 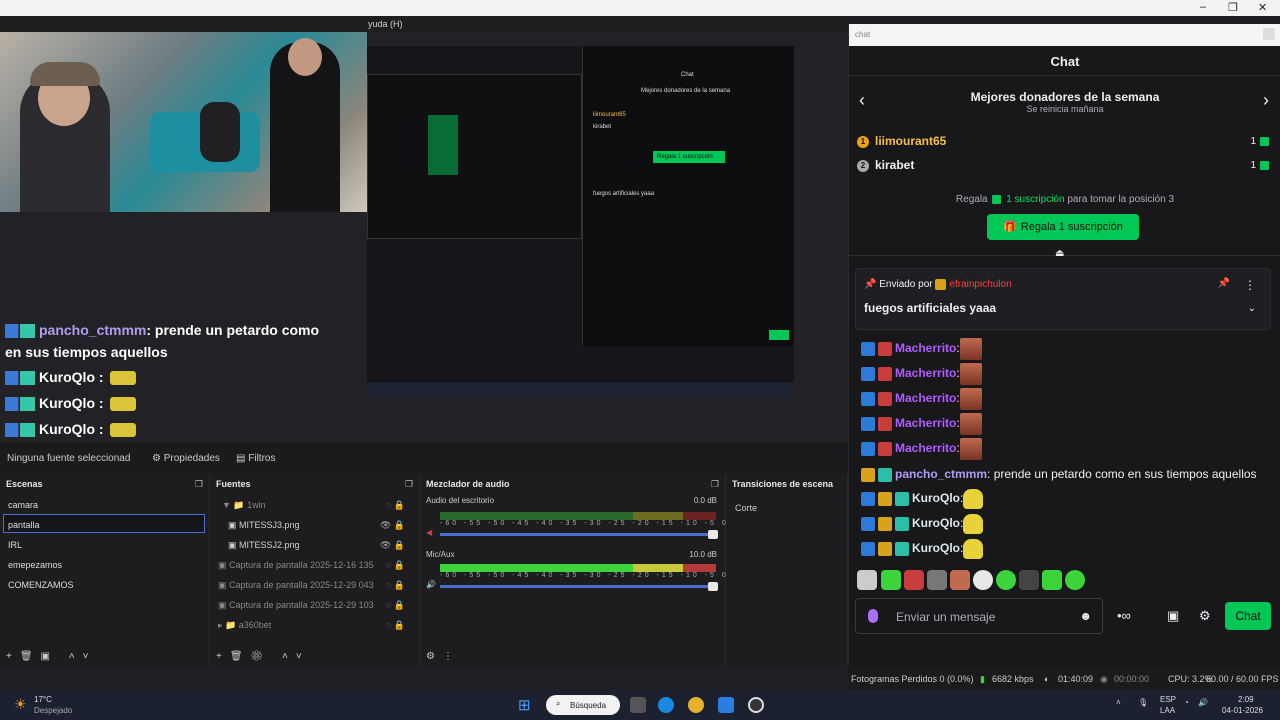 What do you see at coordinates (979, 616) in the screenshot?
I see `chat-message-input: Enviar un mensaje ☻` at bounding box center [979, 616].